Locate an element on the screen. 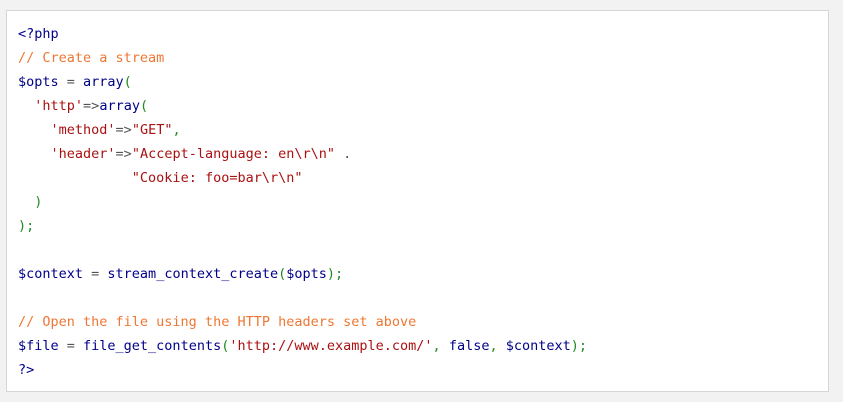  code-line: ) is located at coordinates (302, 202).